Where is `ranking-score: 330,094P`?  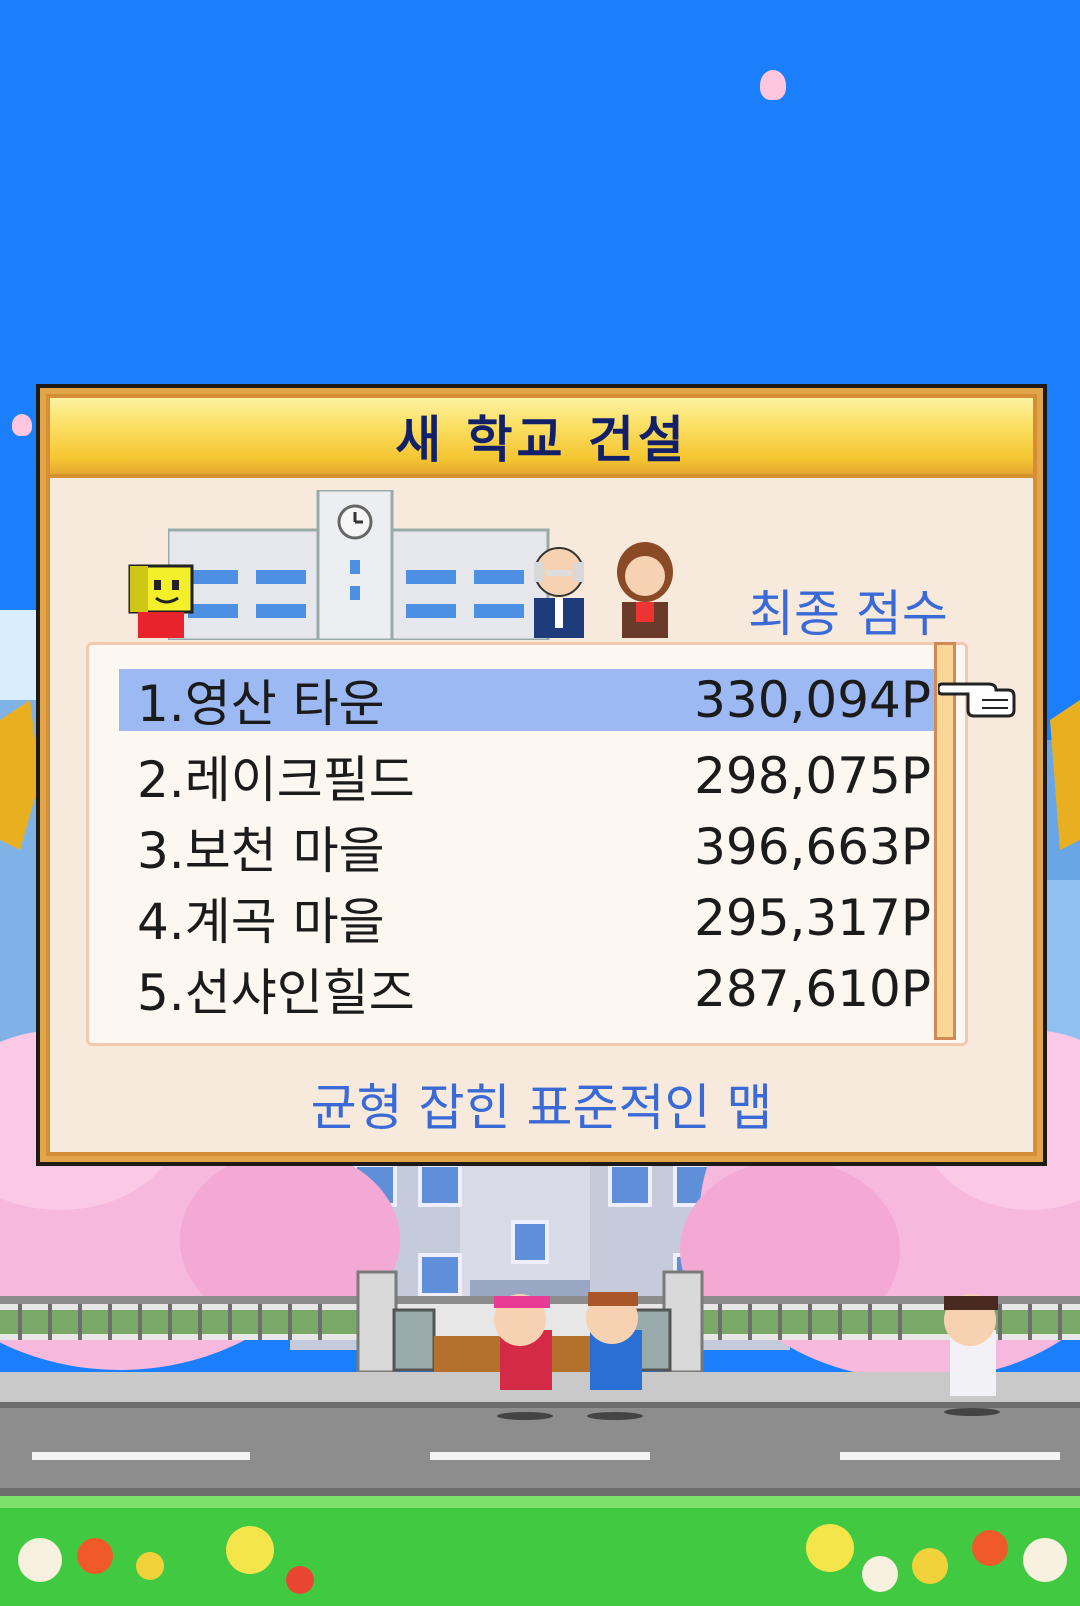 ranking-score: 330,094P is located at coordinates (812, 700).